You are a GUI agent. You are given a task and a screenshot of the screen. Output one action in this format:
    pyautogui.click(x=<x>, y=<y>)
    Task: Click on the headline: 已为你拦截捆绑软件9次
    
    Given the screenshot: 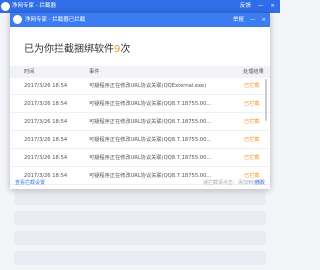 What is the action you would take?
    pyautogui.click(x=77, y=47)
    